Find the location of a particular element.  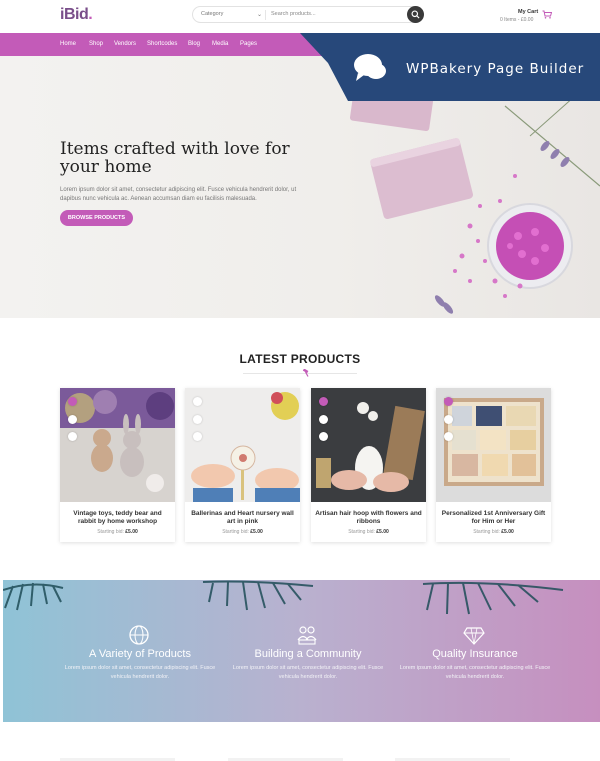

nav-blog: Blog is located at coordinates (194, 44).